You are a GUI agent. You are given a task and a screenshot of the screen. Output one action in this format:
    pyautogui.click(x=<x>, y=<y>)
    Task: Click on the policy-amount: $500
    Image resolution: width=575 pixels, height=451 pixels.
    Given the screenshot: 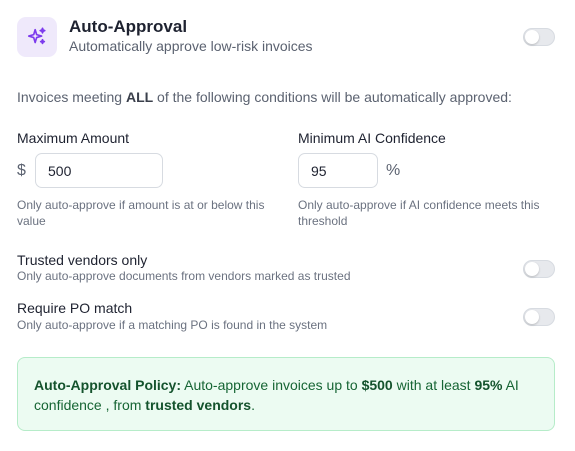 What is the action you would take?
    pyautogui.click(x=377, y=385)
    